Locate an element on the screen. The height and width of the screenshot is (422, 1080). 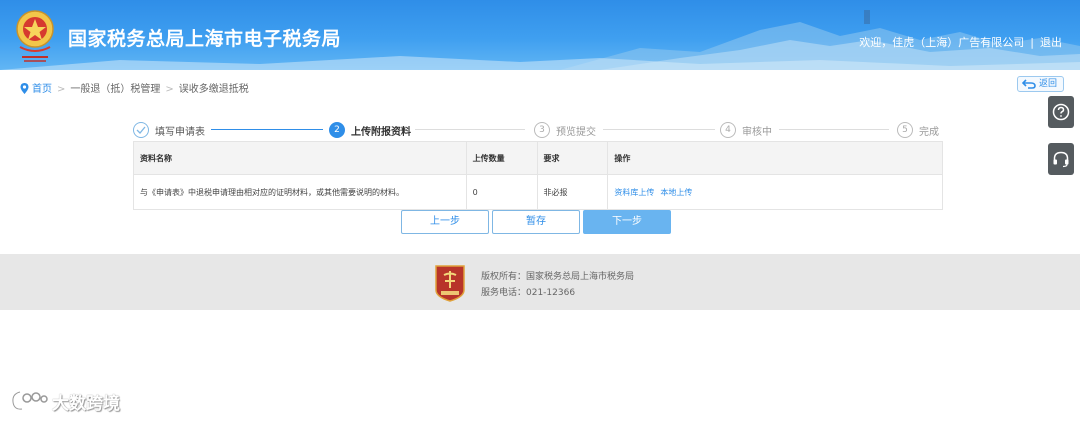
upload-count: 0 is located at coordinates (501, 192).